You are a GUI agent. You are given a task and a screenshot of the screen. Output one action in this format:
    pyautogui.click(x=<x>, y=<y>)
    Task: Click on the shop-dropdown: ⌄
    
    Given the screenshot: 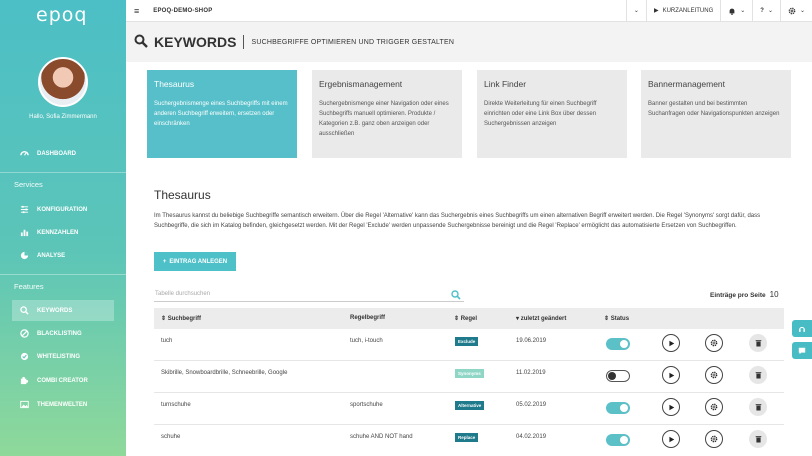 What is the action you would take?
    pyautogui.click(x=635, y=11)
    